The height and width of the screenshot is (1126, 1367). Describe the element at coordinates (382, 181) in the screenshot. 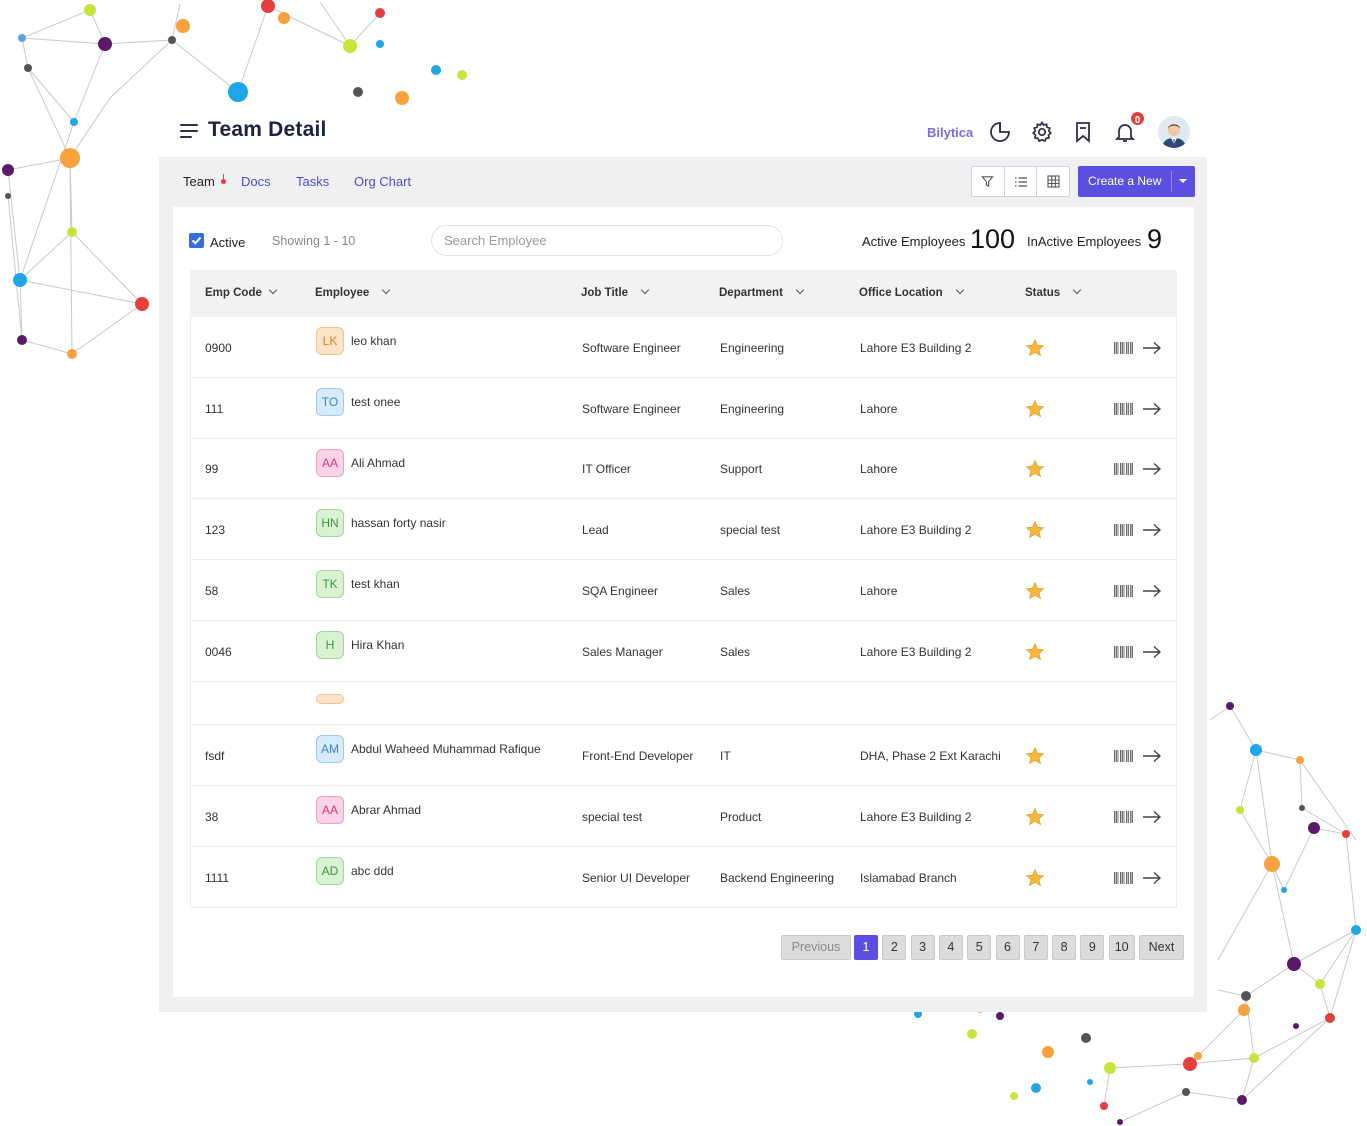

I see `tab-org-chart: Org Chart` at that location.